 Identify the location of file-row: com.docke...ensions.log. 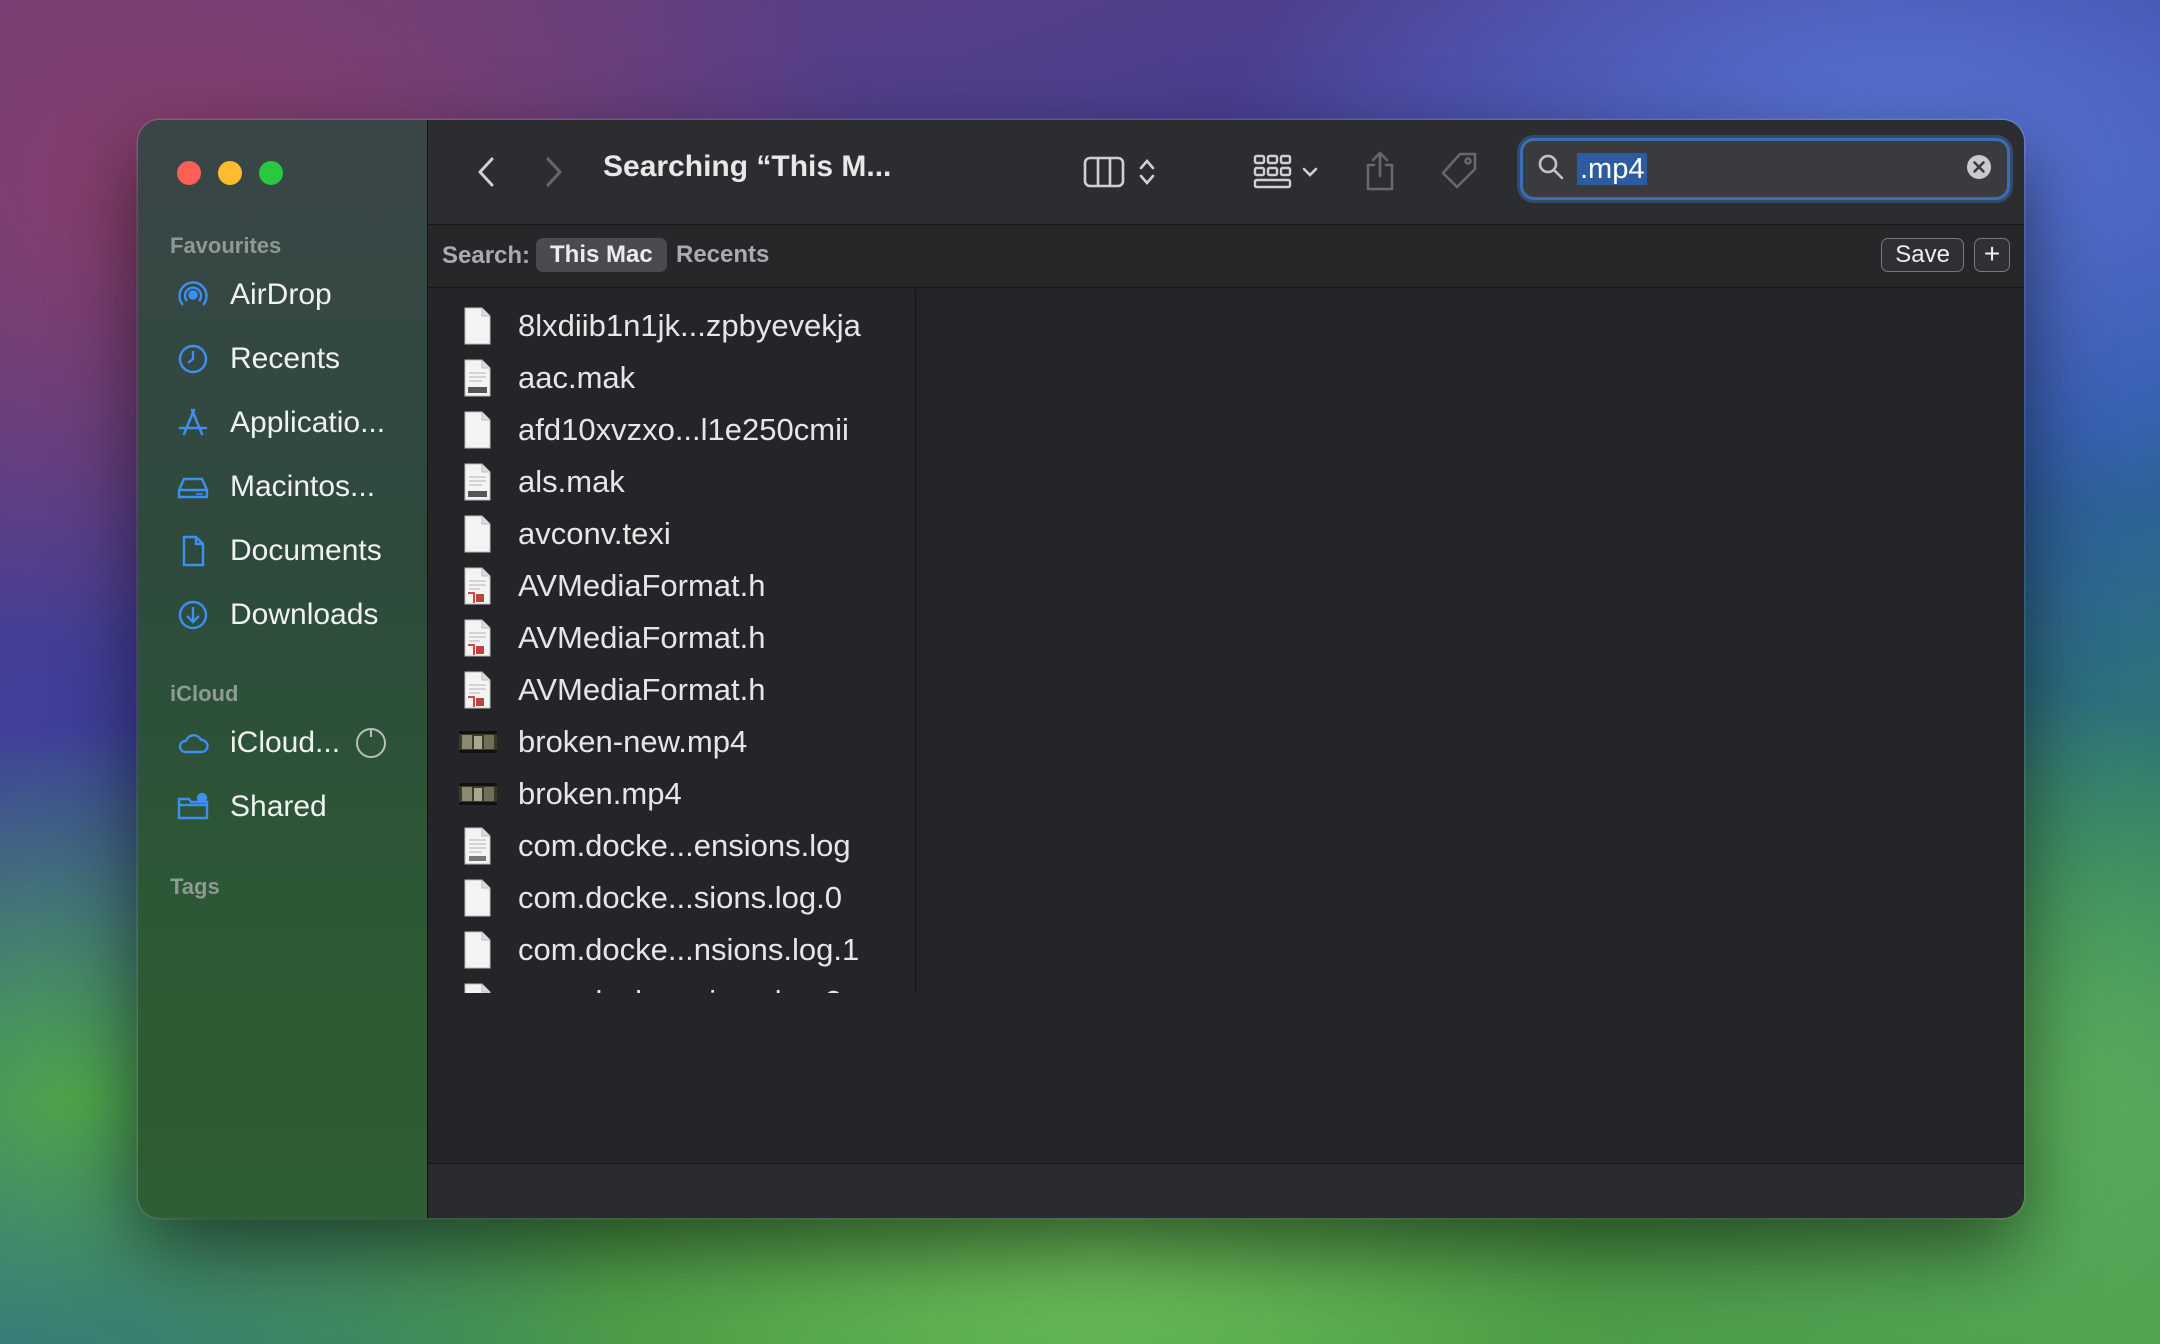
(654, 846).